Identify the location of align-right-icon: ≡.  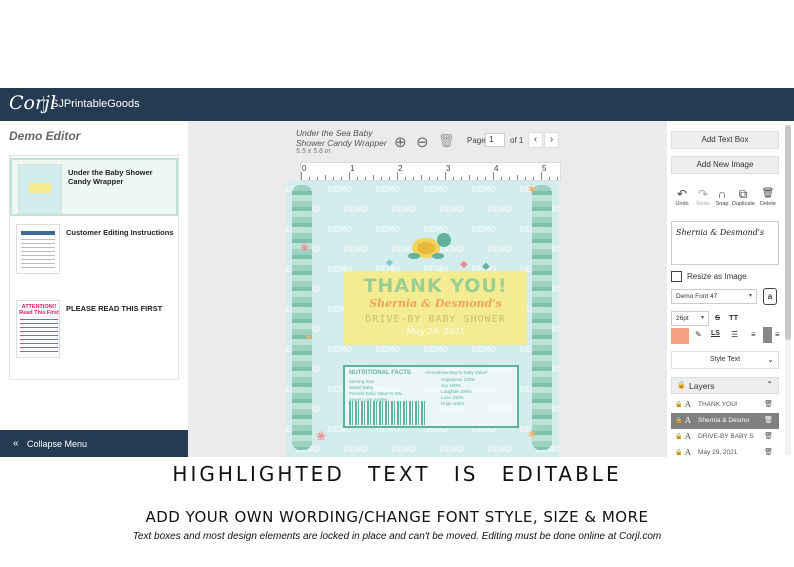
(777, 334).